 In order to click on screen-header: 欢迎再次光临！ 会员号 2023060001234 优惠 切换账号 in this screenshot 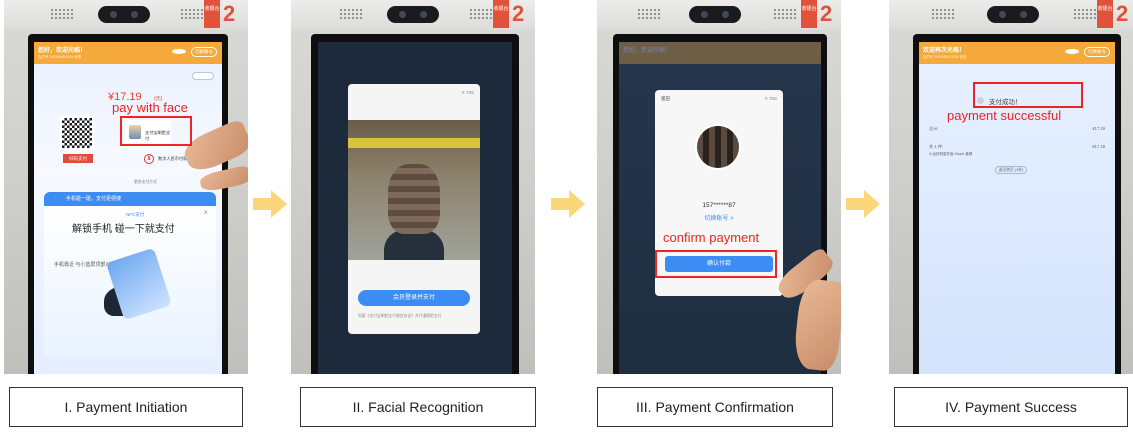, I will do `click(1017, 53)`.